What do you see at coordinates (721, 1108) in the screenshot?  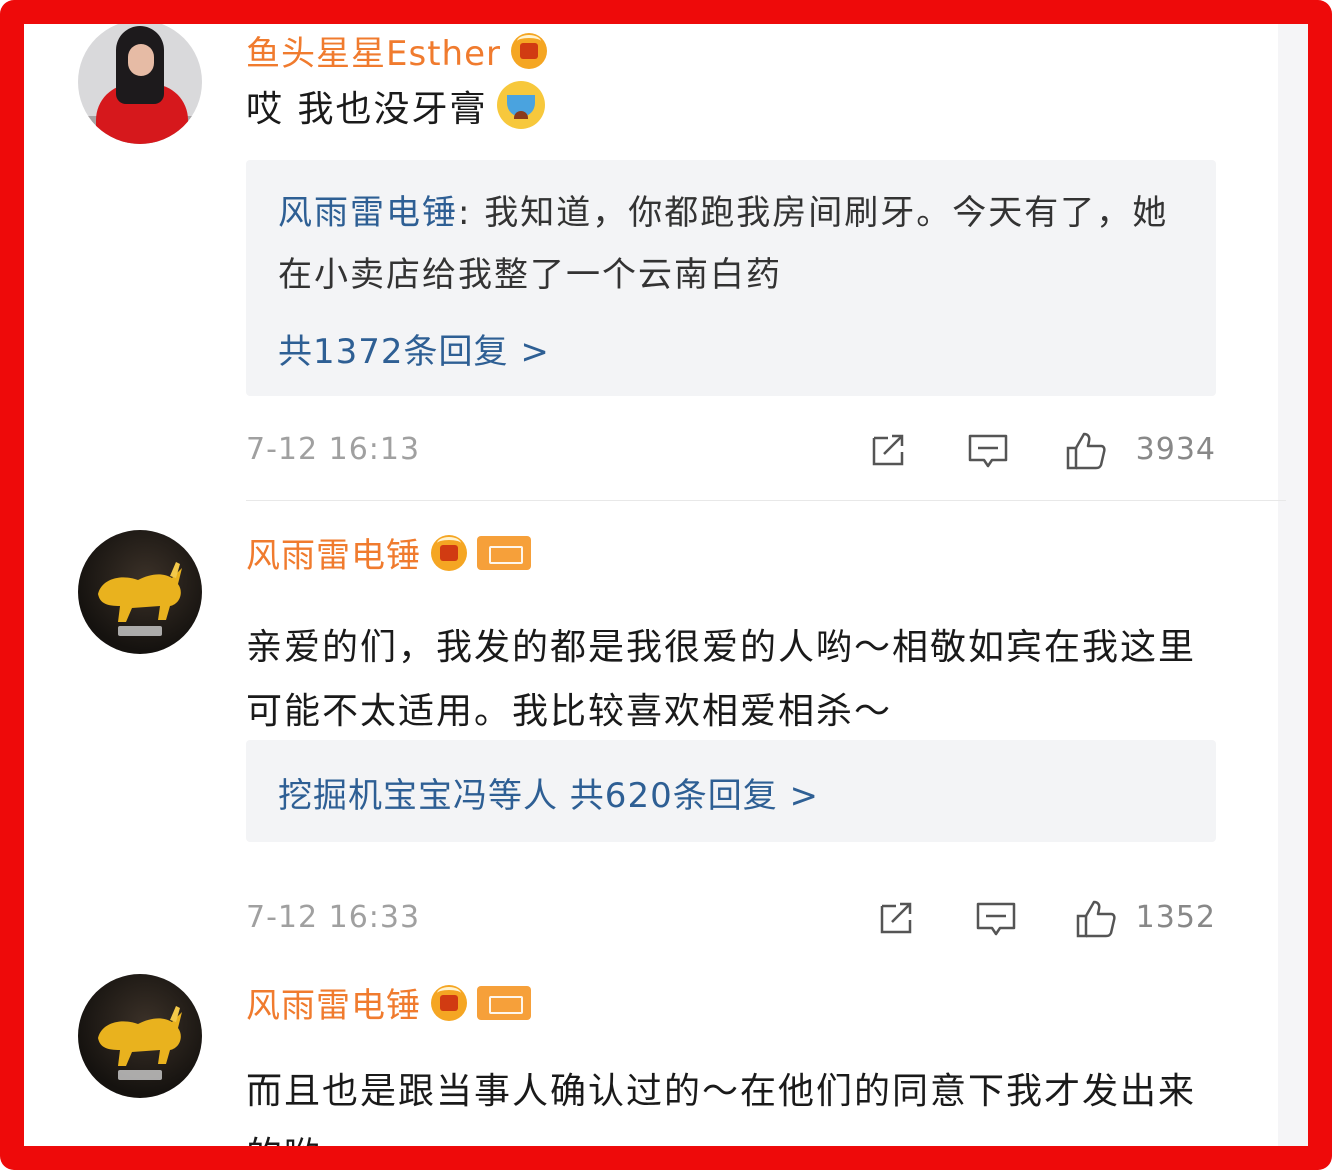 I see `comment-text: 而且也是跟当事人确认过的～在他们的同意下我才发出来的哟～` at bounding box center [721, 1108].